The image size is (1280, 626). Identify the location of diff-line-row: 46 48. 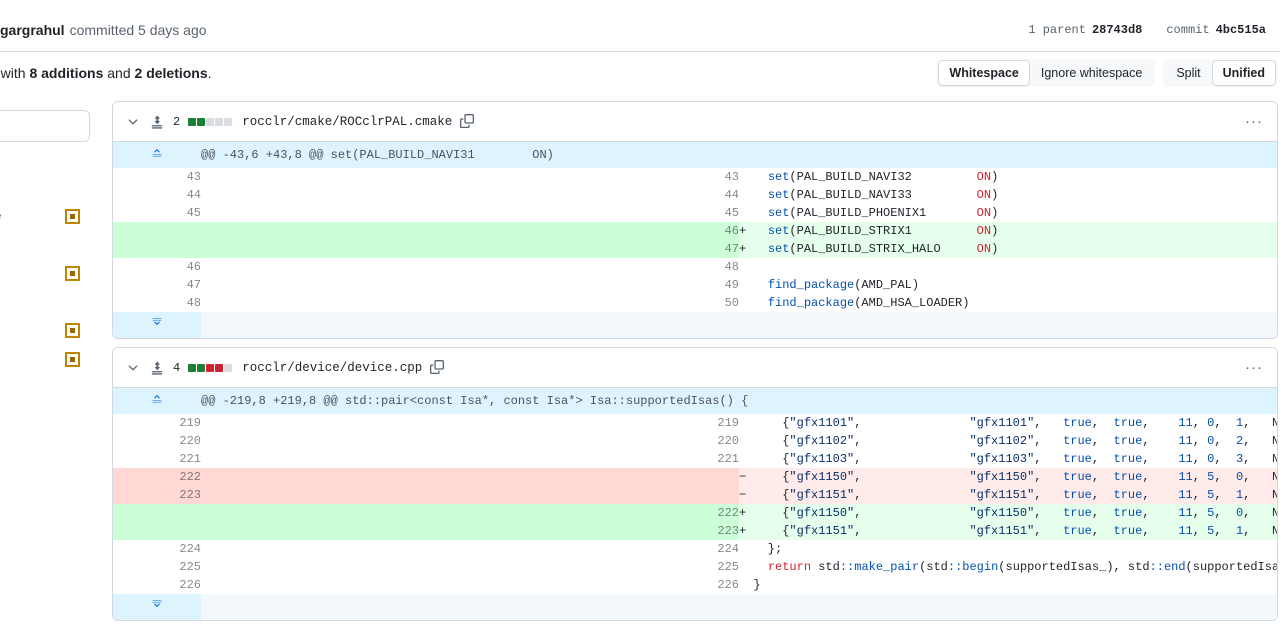
(695, 267).